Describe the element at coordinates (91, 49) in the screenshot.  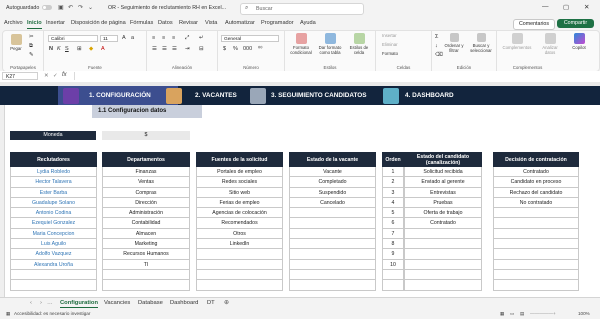
I see `fill-color-icon: ◆` at that location.